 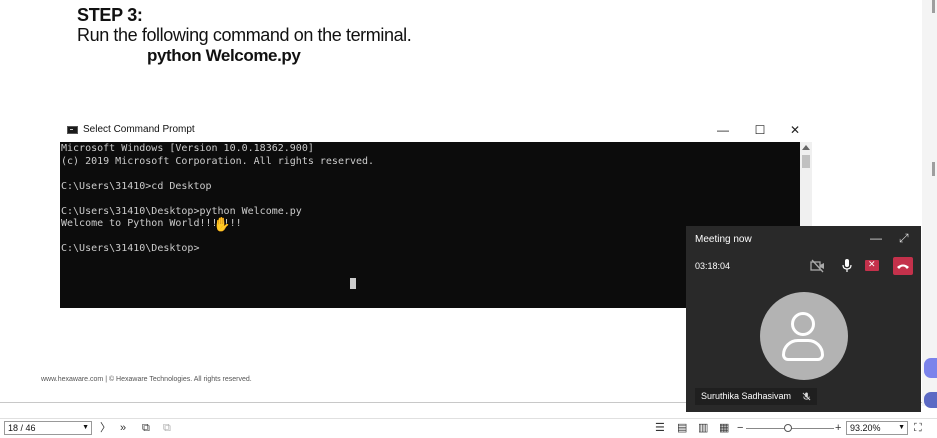 What do you see at coordinates (795, 130) in the screenshot?
I see `close-button: ✕` at bounding box center [795, 130].